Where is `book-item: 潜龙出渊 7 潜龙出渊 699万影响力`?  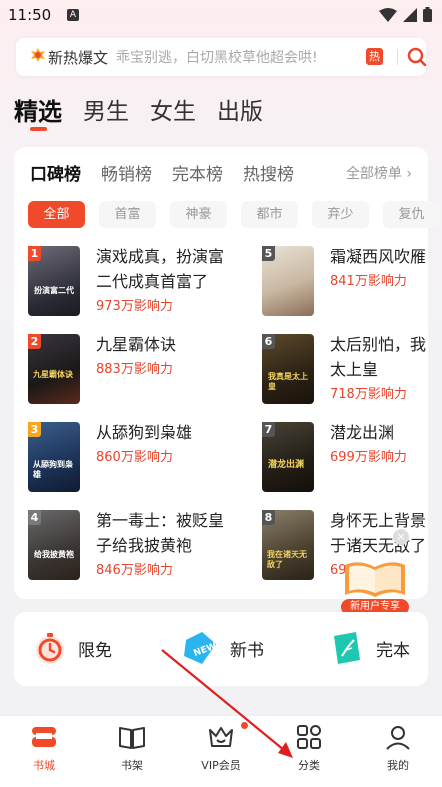 book-item: 潜龙出渊 7 潜龙出渊 699万影响力 is located at coordinates (345, 457).